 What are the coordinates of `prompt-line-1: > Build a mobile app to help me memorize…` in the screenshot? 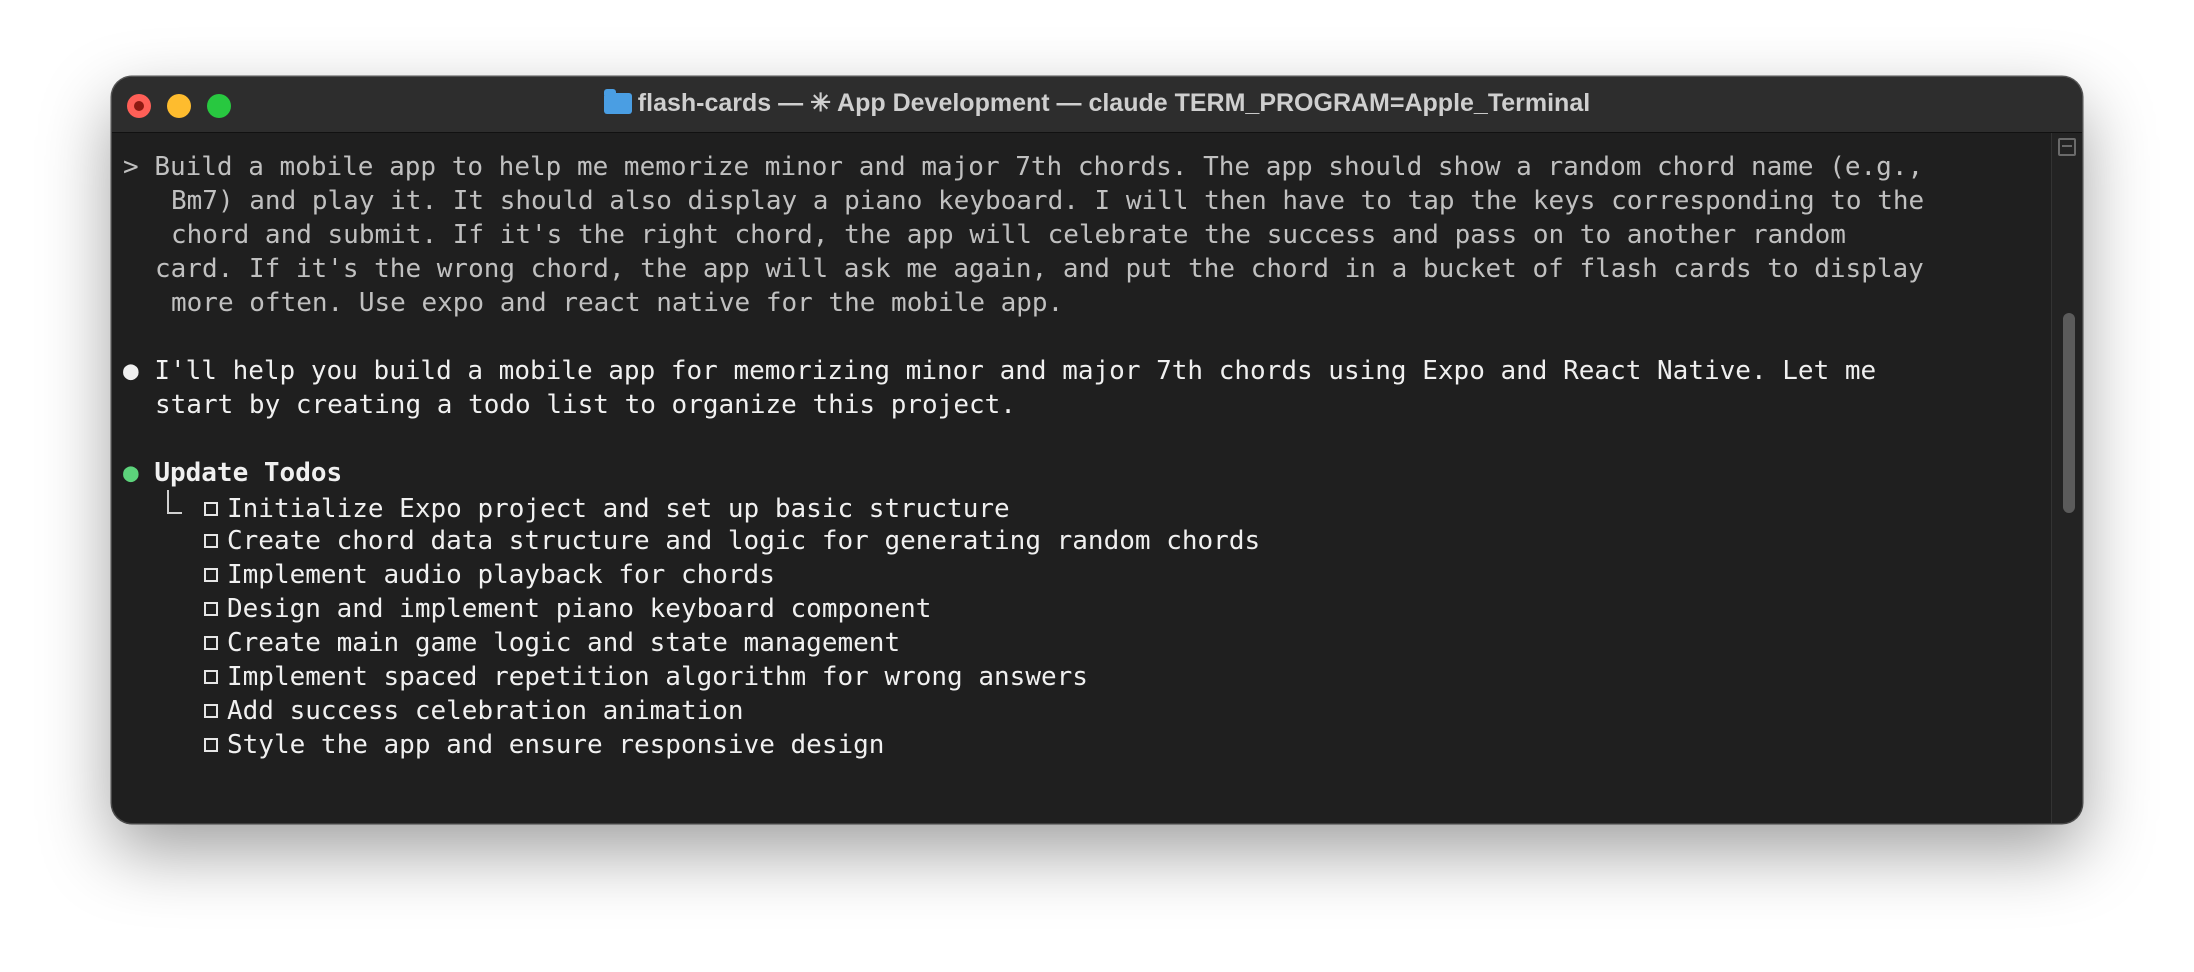 It's located at (1023, 167).